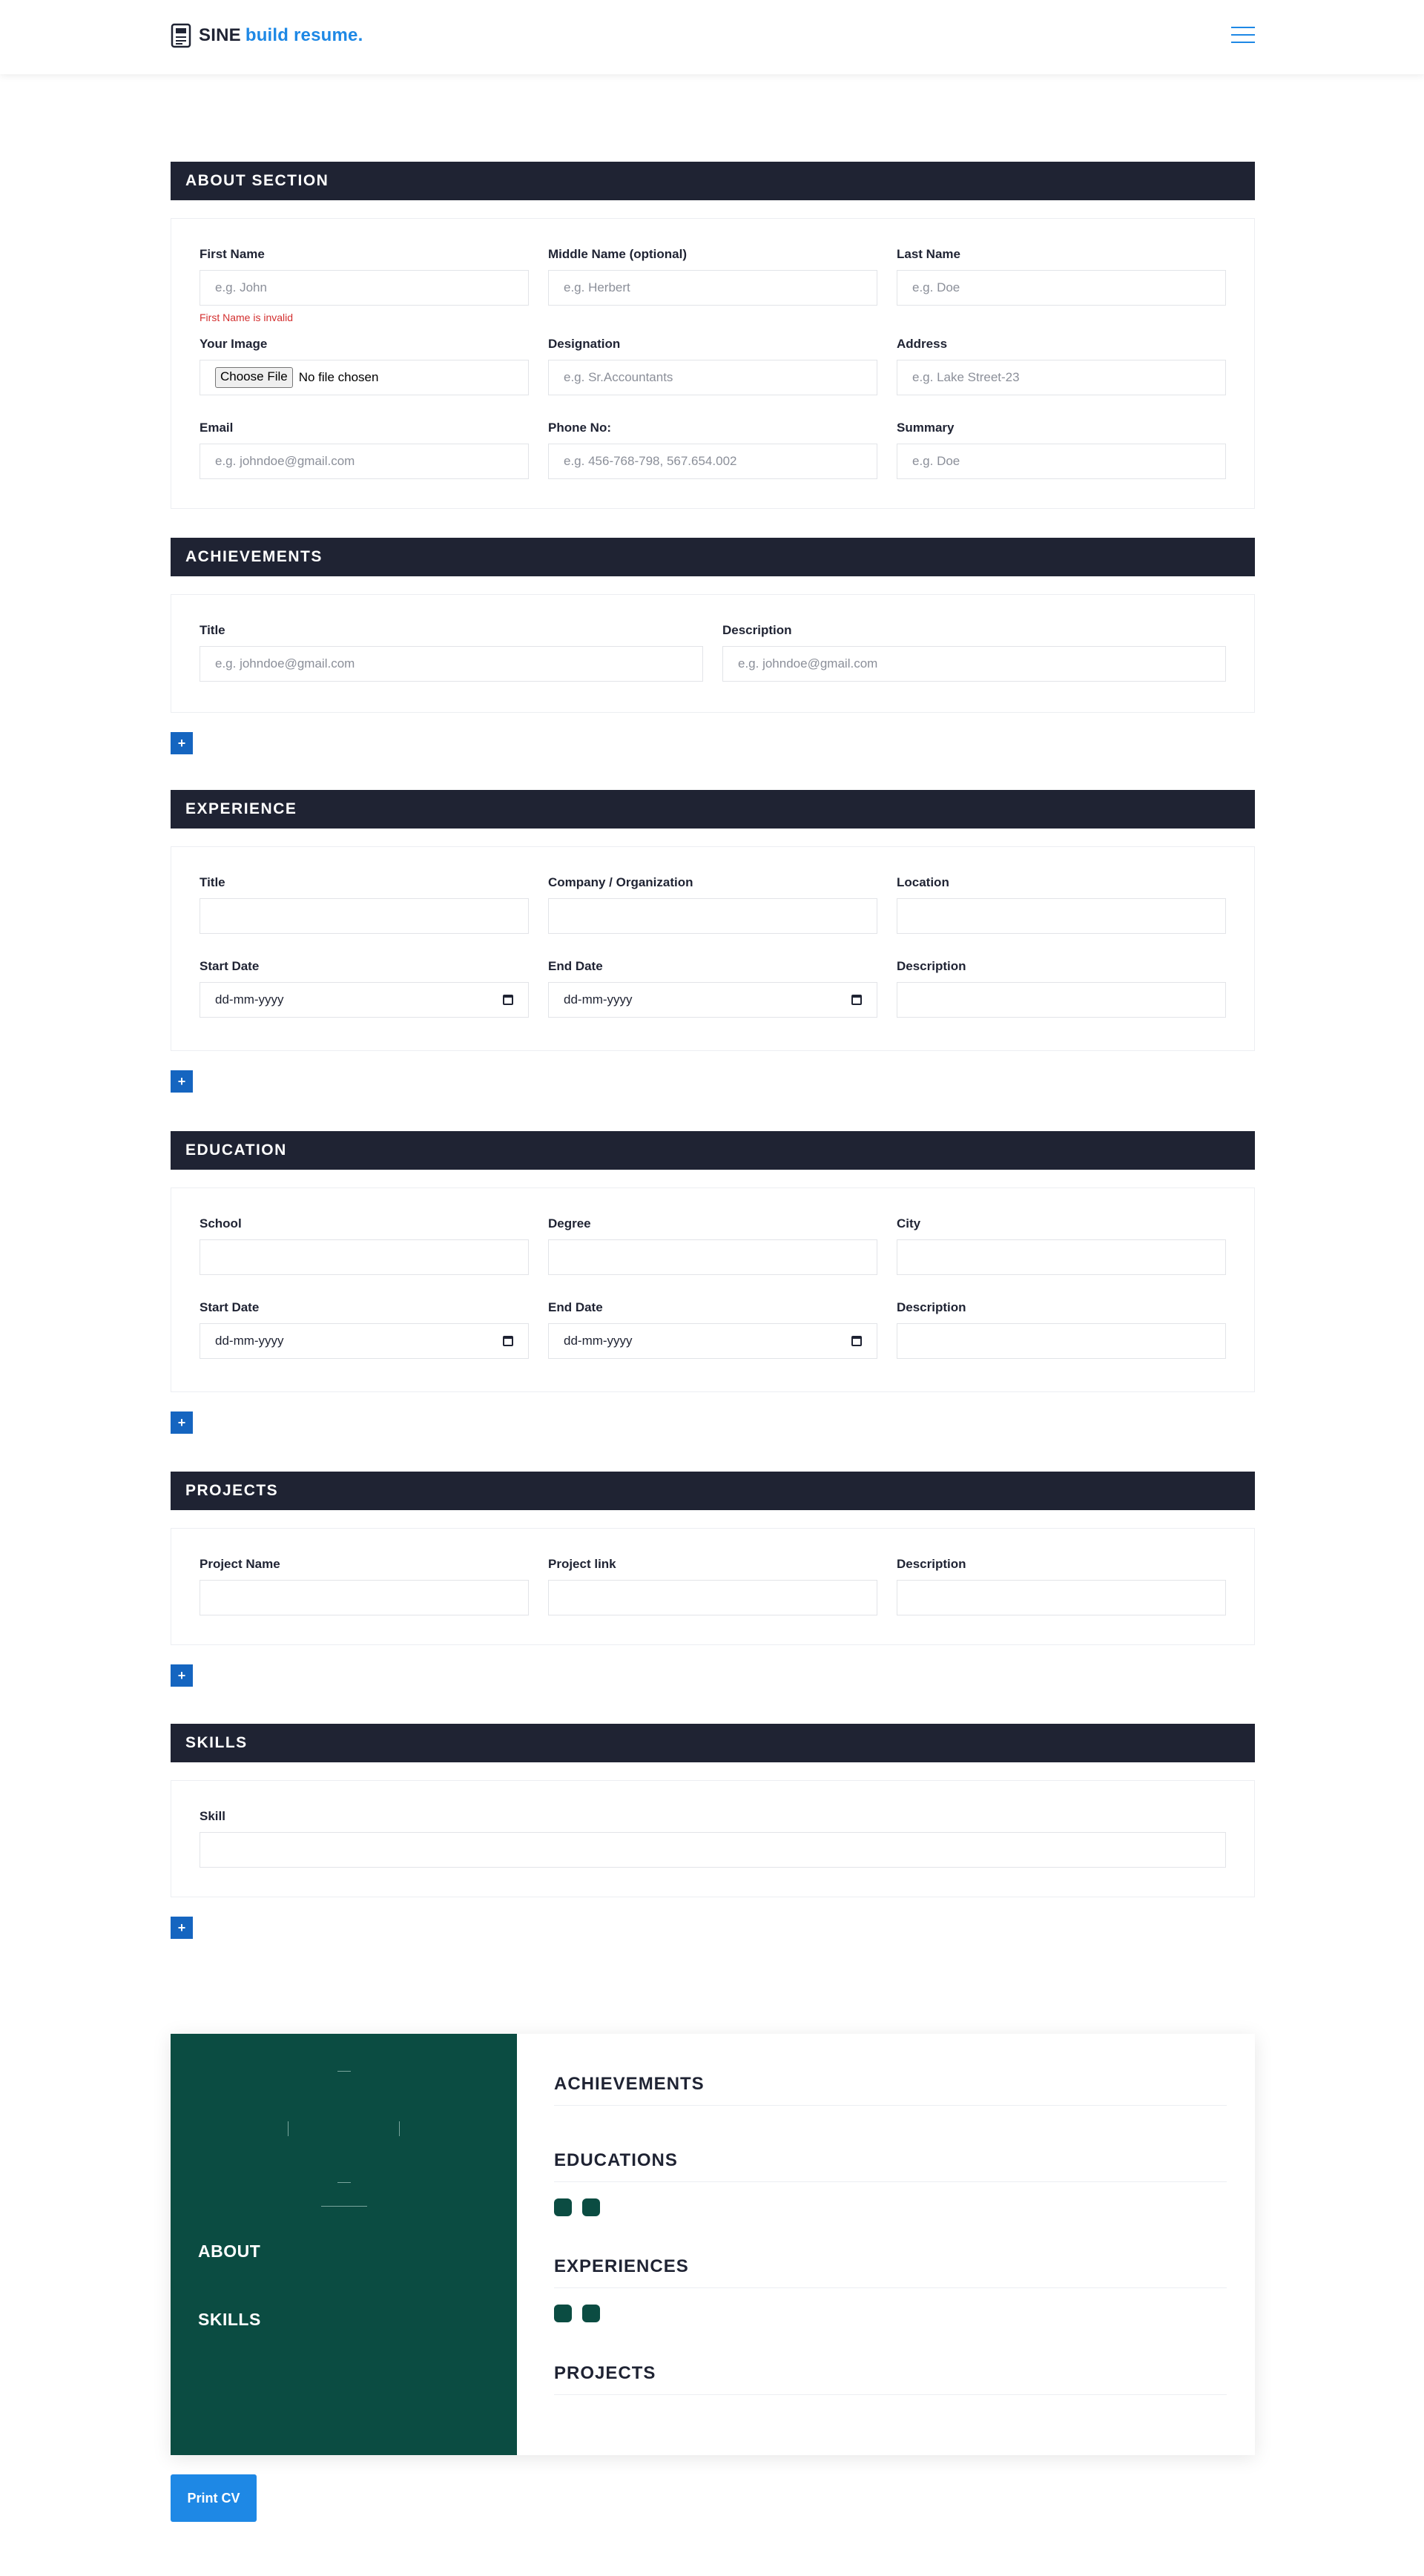 The width and height of the screenshot is (1424, 2576). I want to click on degree-input, so click(712, 1257).